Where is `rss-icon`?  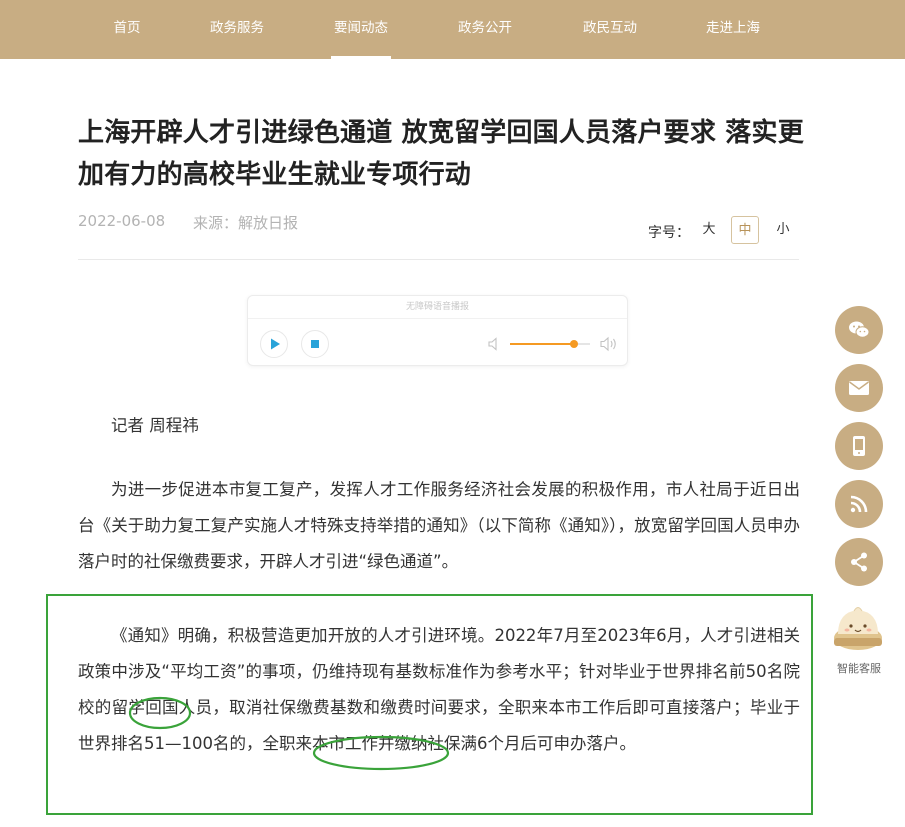 rss-icon is located at coordinates (859, 504).